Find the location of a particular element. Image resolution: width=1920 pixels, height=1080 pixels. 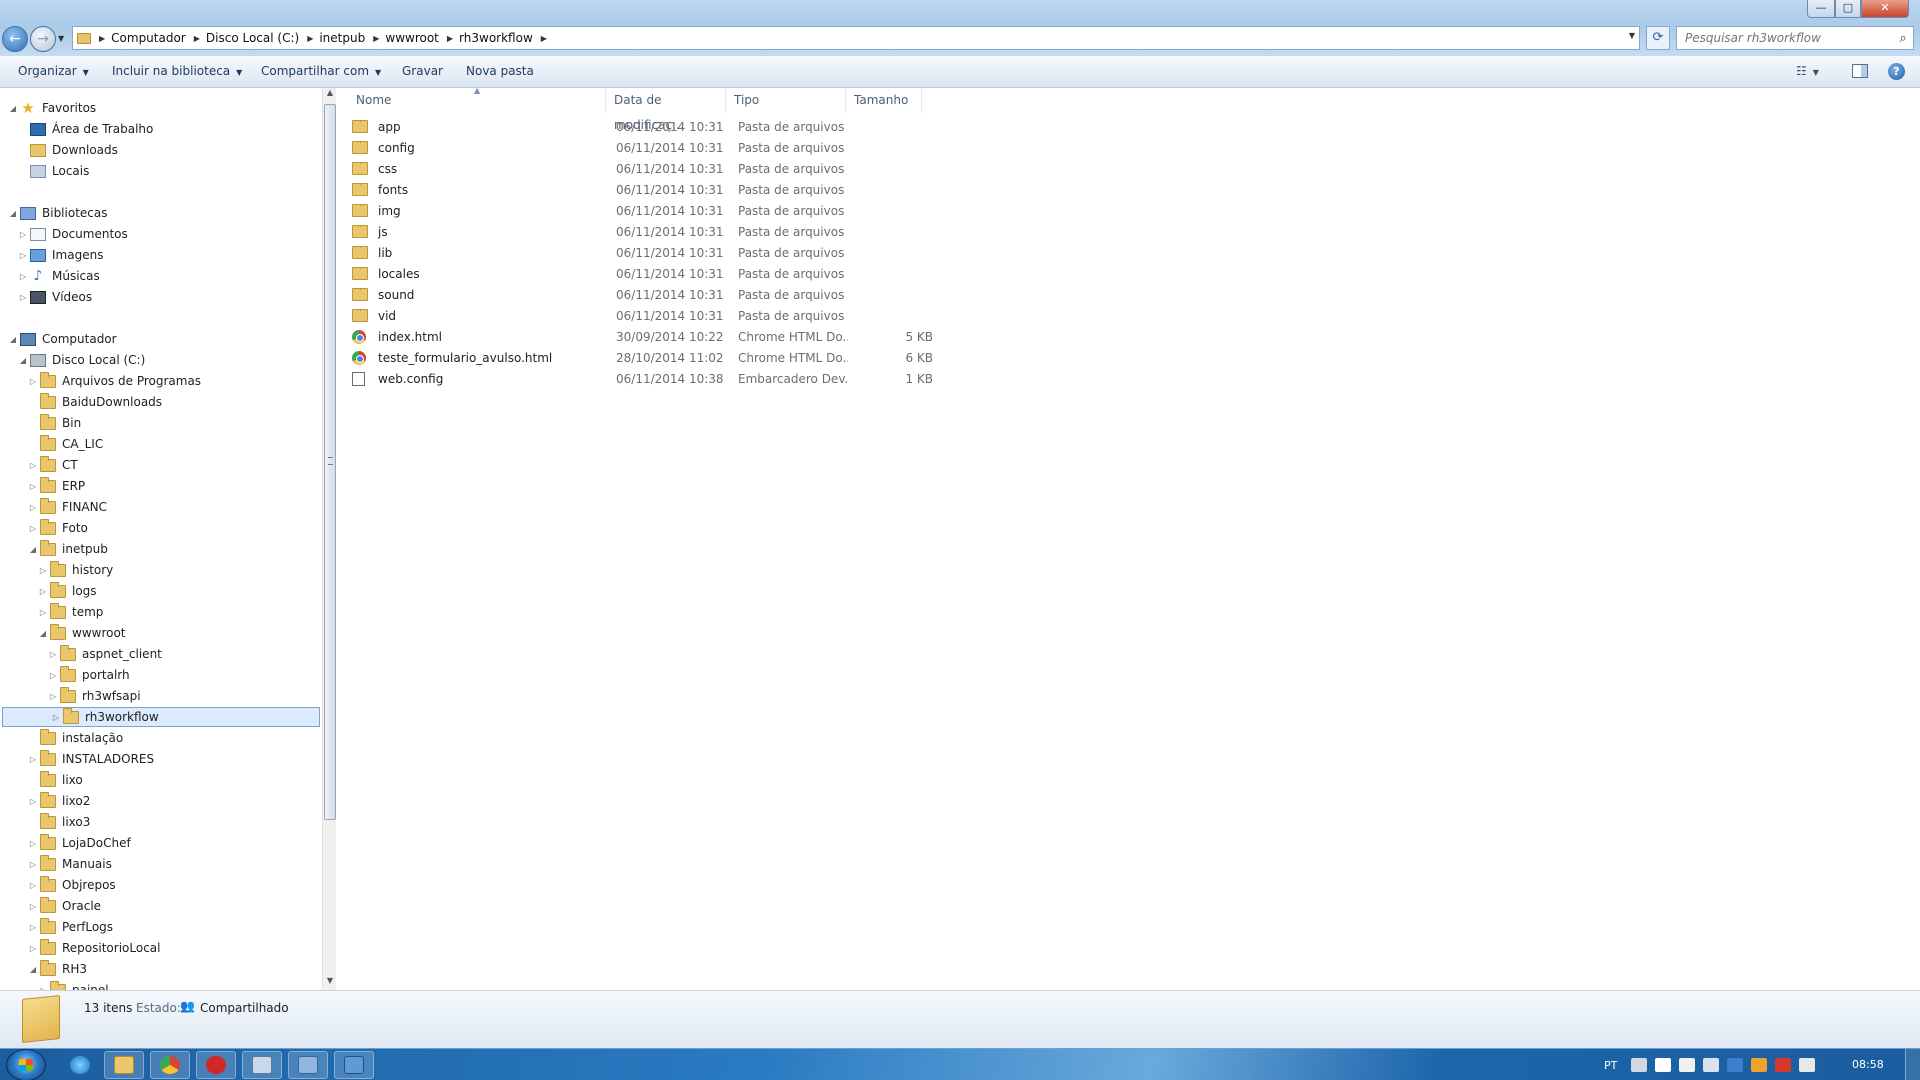

volume-icon is located at coordinates (1711, 1065).